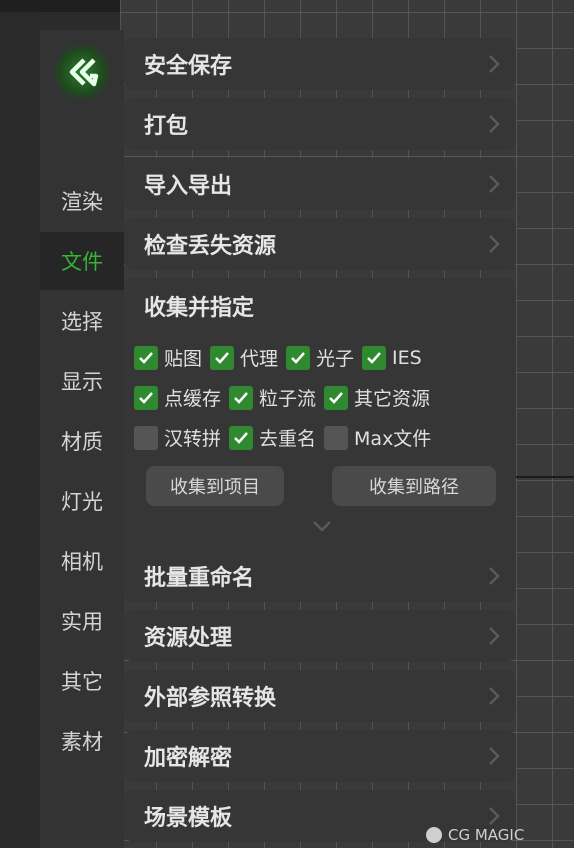 This screenshot has width=574, height=848. What do you see at coordinates (210, 246) in the screenshot?
I see `menu-label: 检查丢失资源` at bounding box center [210, 246].